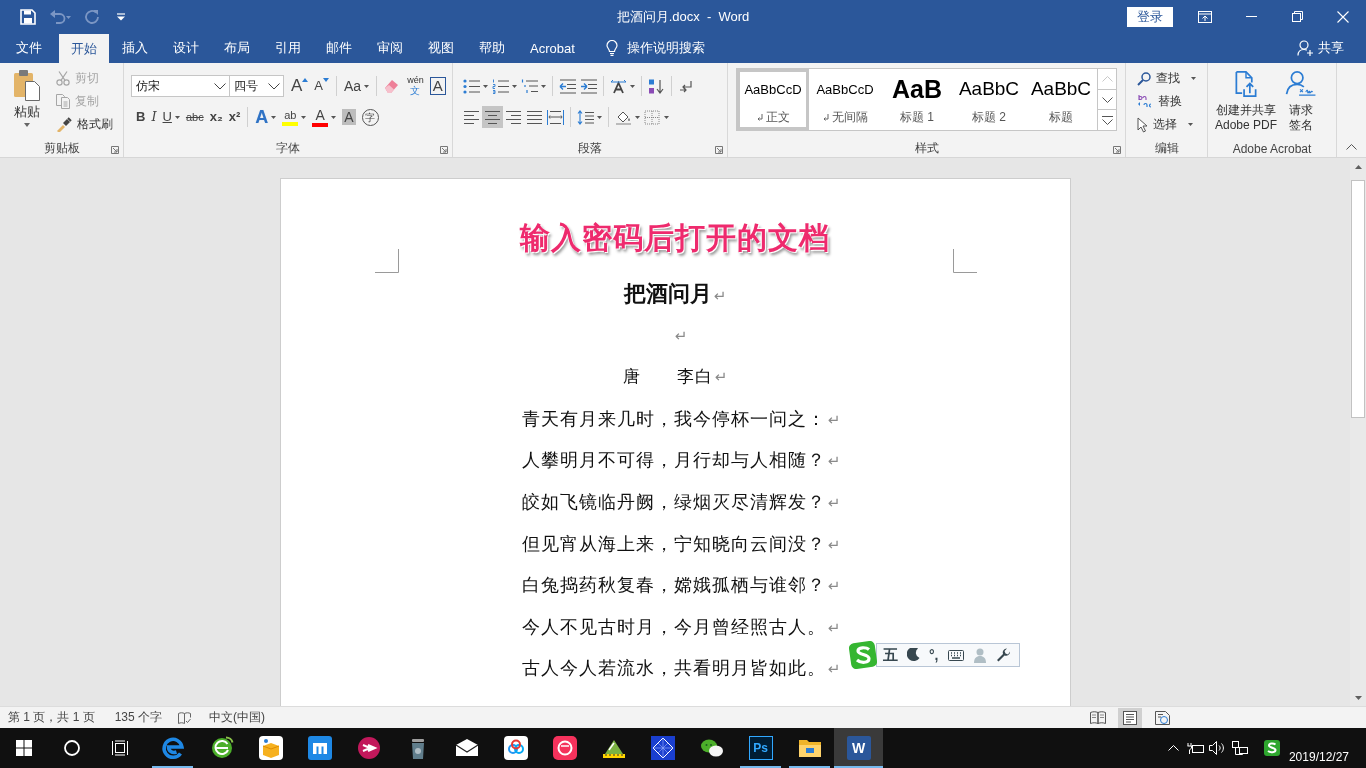 The image size is (1366, 768). Describe the element at coordinates (390, 48) in the screenshot. I see `ribbon-tab: 审阅` at that location.